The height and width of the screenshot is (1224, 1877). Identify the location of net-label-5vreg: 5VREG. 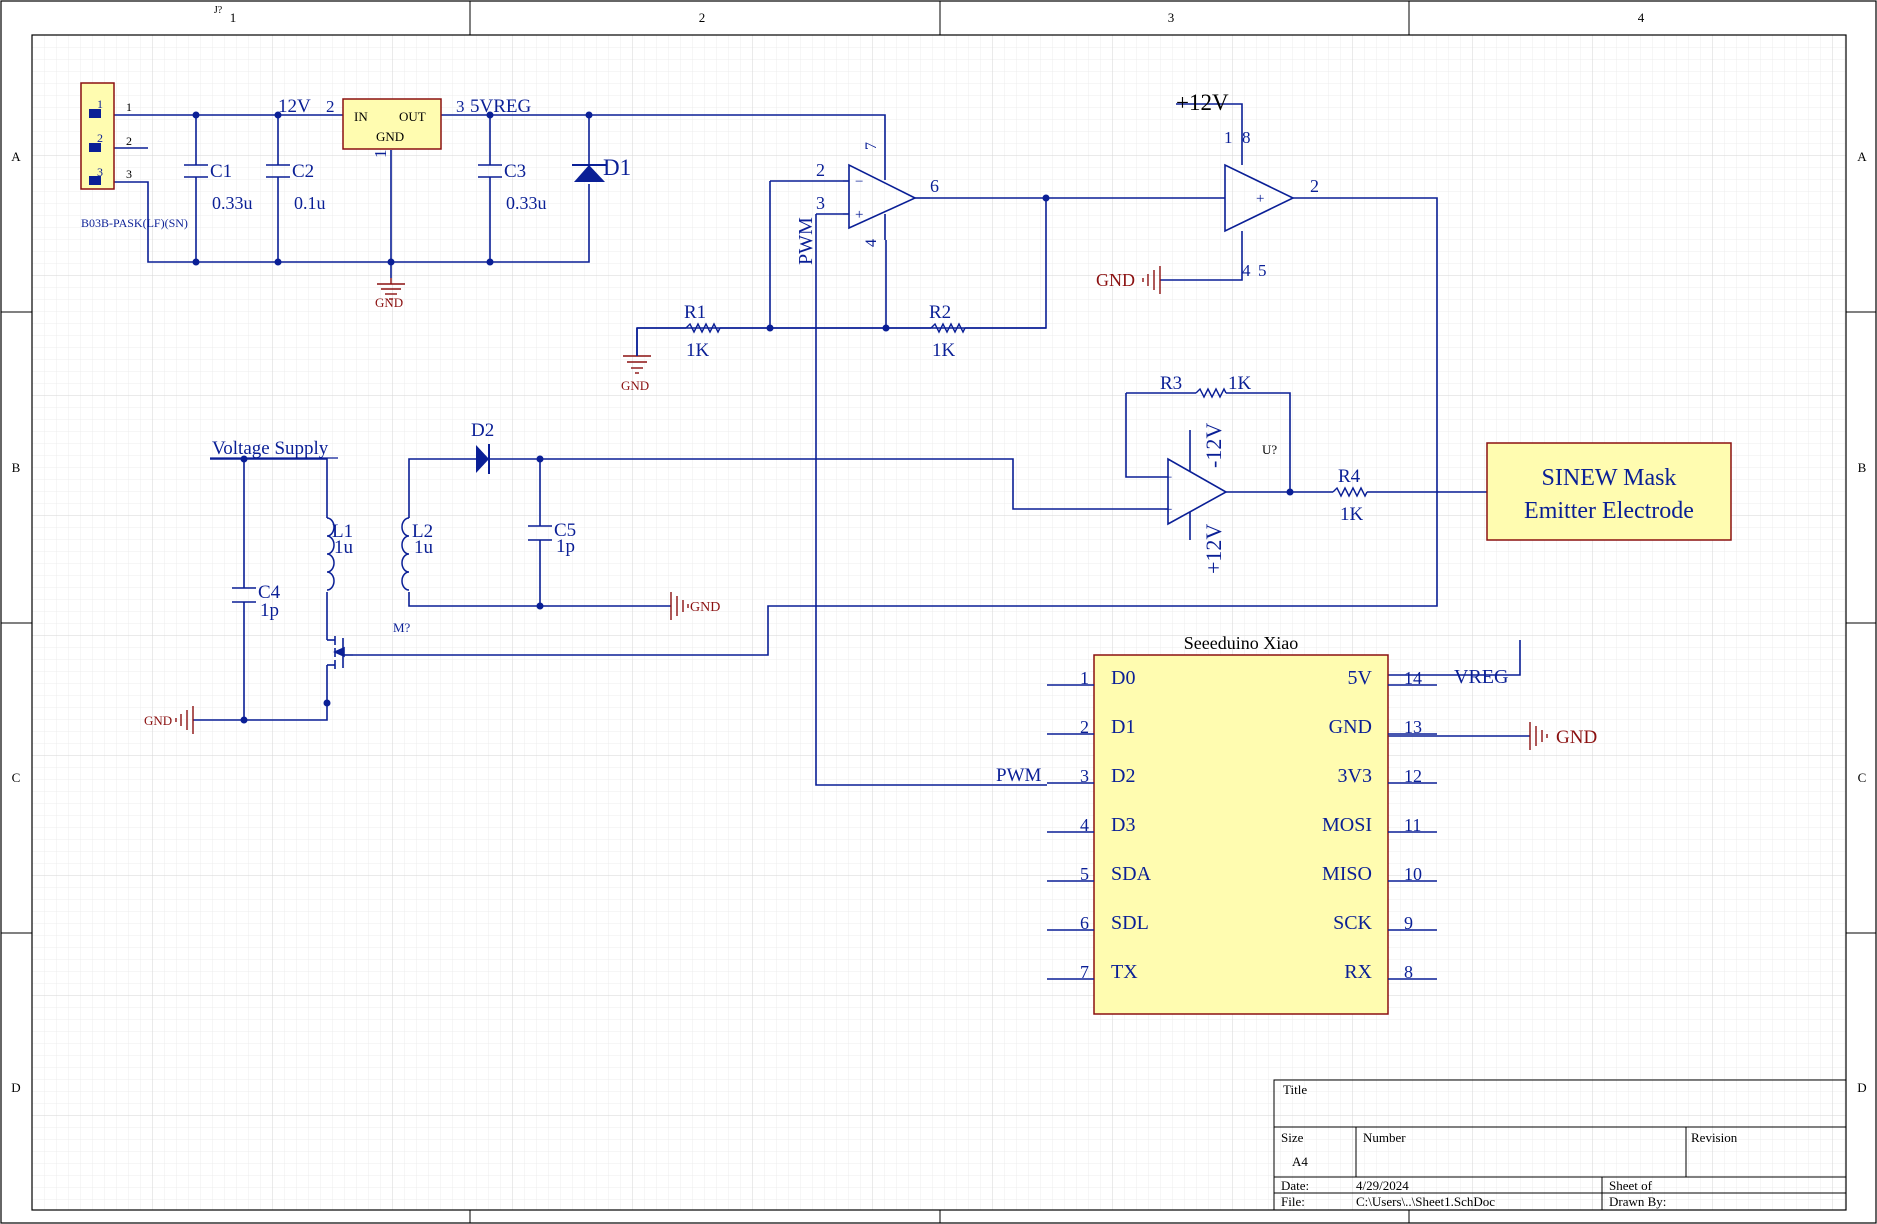
(501, 106).